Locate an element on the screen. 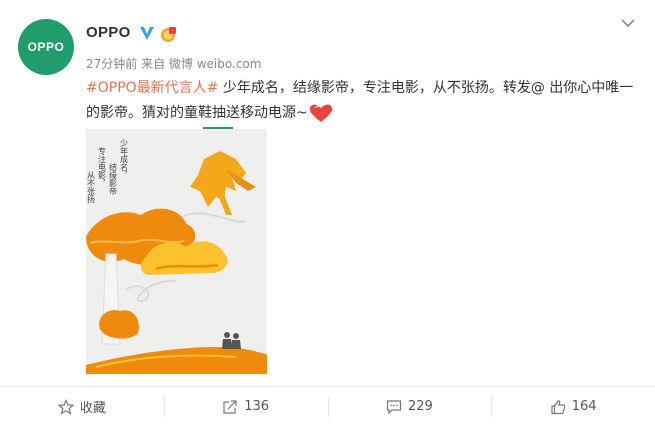 This screenshot has height=426, width=655. comment-icon is located at coordinates (394, 406).